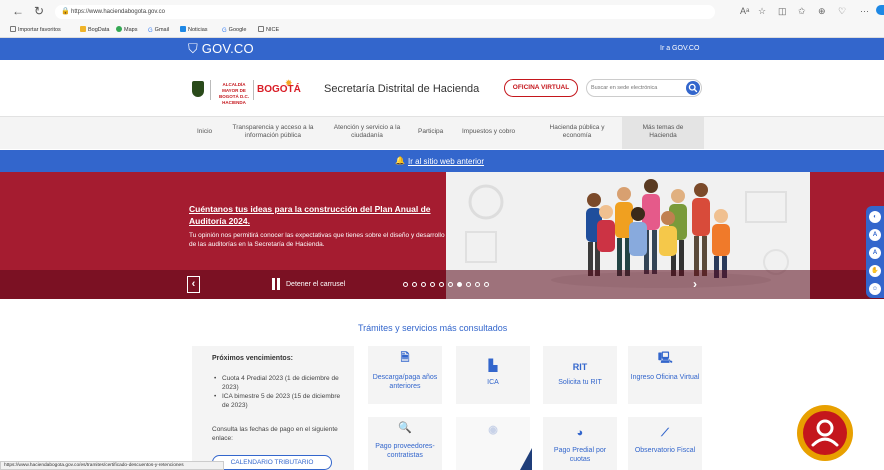 The width and height of the screenshot is (884, 470). I want to click on search-input, so click(635, 88).